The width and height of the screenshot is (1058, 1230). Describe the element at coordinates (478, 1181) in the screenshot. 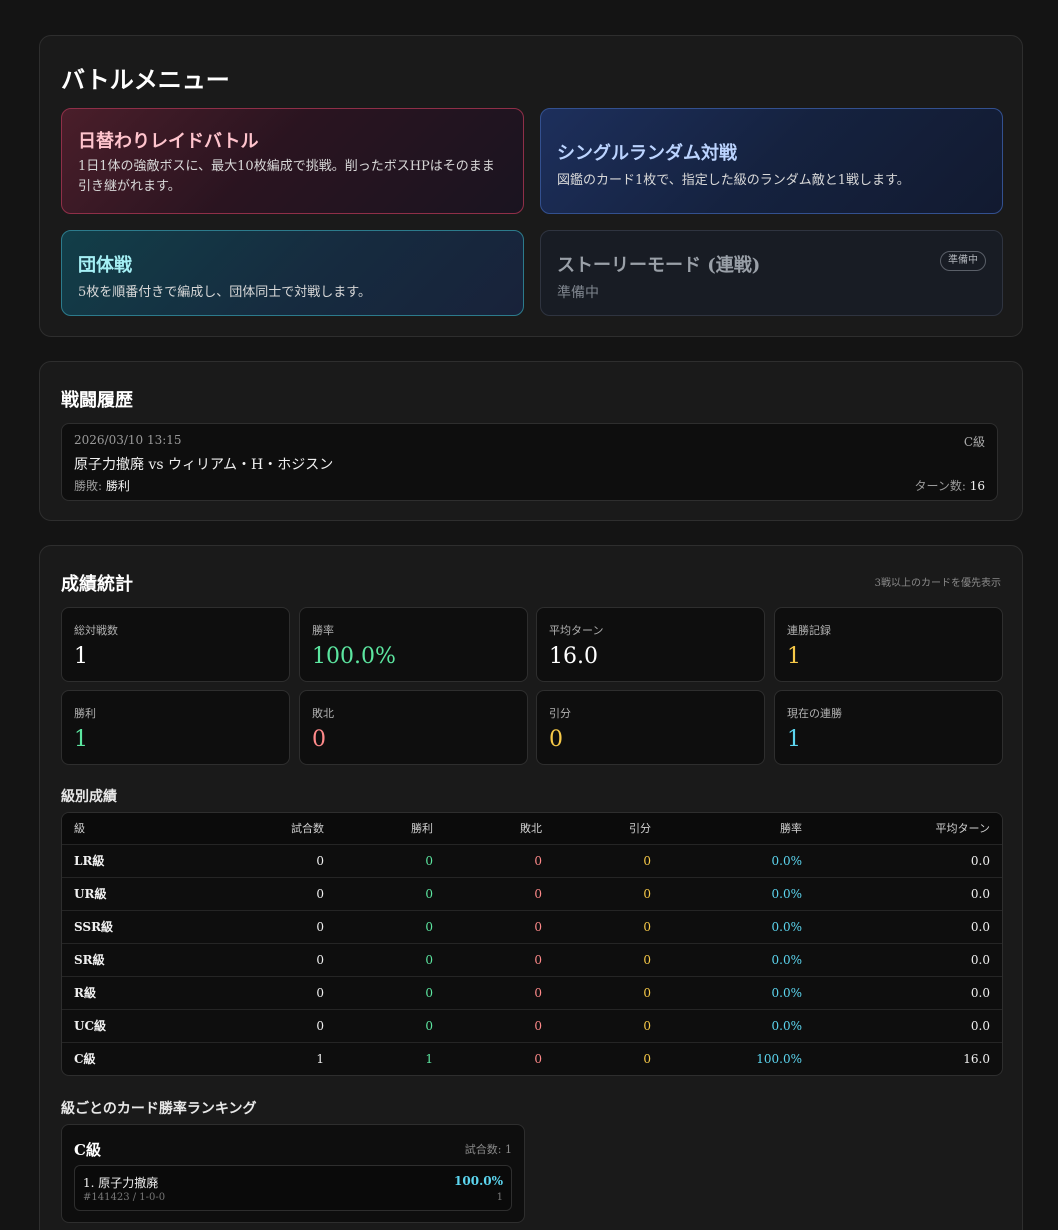

I see `ranking-entry-rate: 100.0%` at that location.